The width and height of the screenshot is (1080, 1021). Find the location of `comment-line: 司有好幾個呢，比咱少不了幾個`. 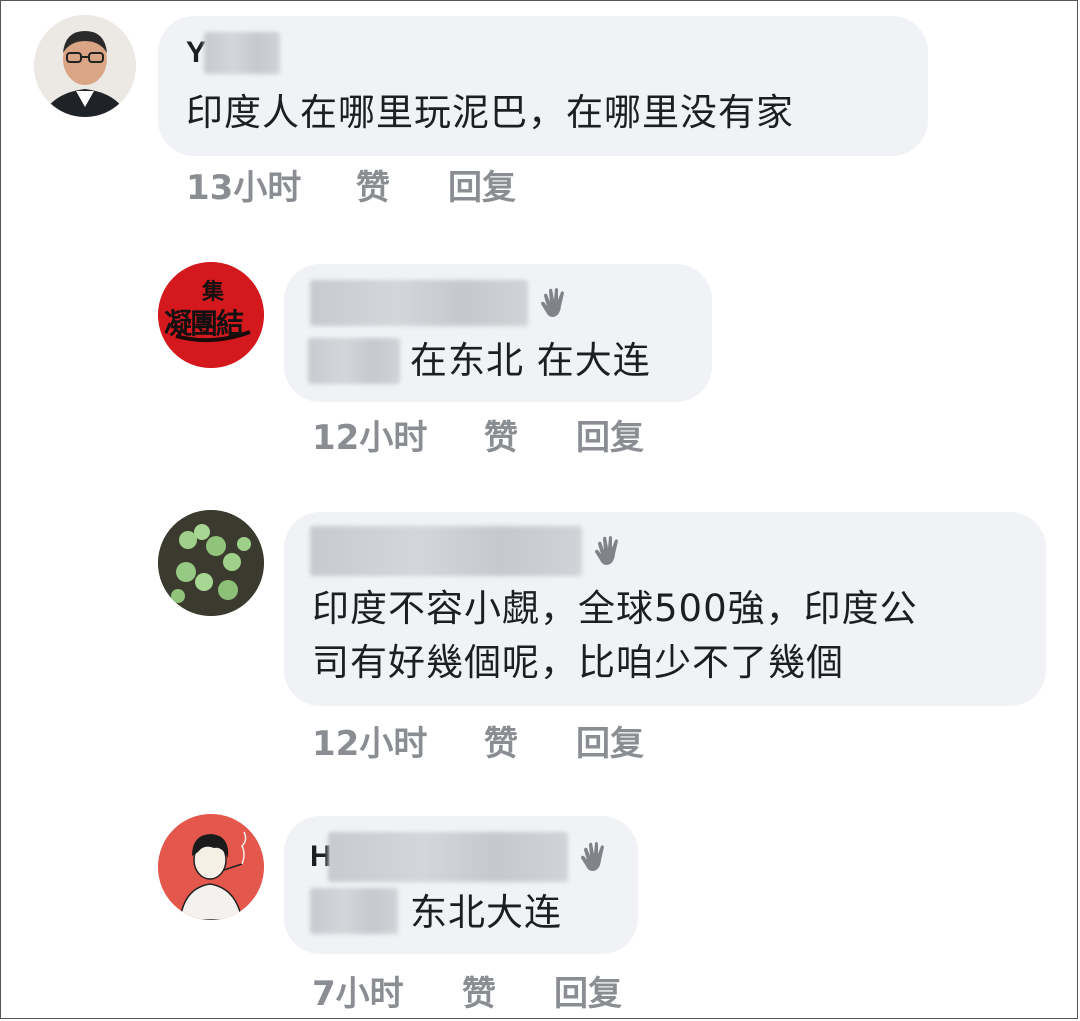

comment-line: 司有好幾個呢，比咱少不了幾個 is located at coordinates (578, 662).